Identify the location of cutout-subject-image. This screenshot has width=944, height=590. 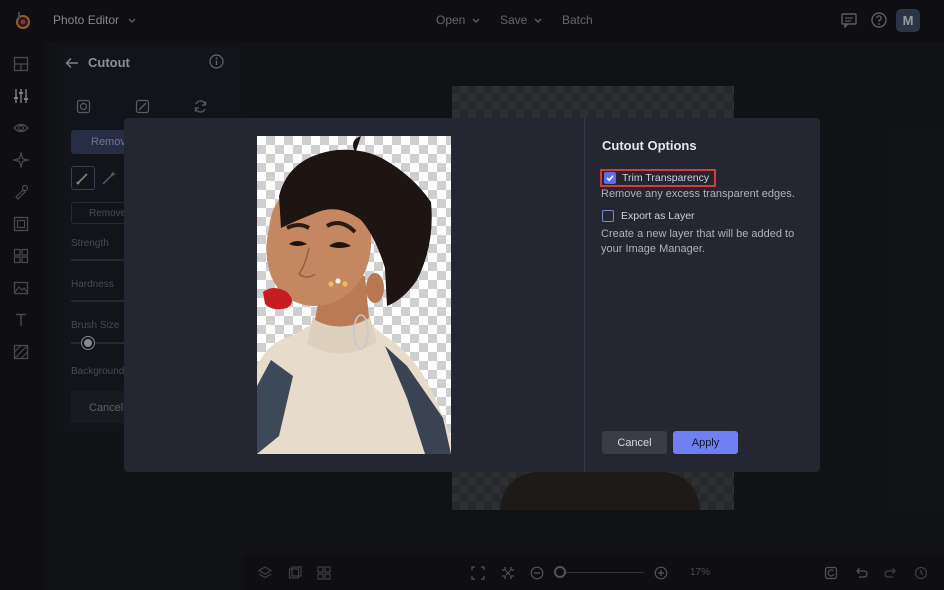
(354, 295).